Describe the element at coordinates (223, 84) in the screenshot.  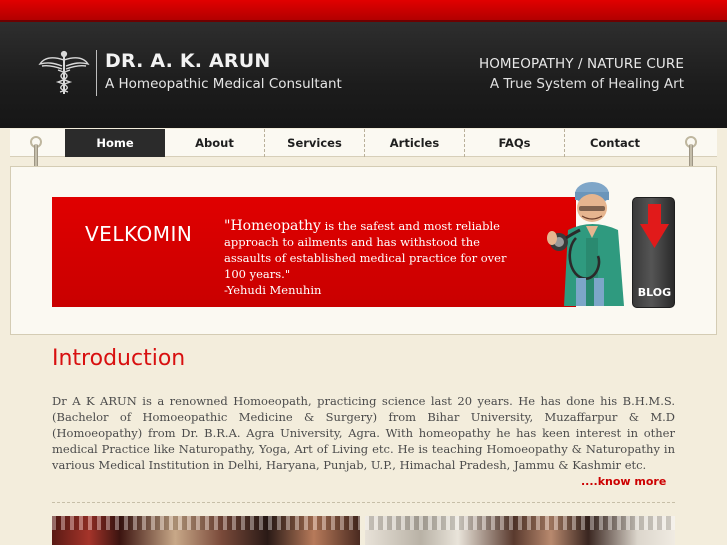
I see `brand-subtitle: A Homeopathic Medical Consultant` at that location.